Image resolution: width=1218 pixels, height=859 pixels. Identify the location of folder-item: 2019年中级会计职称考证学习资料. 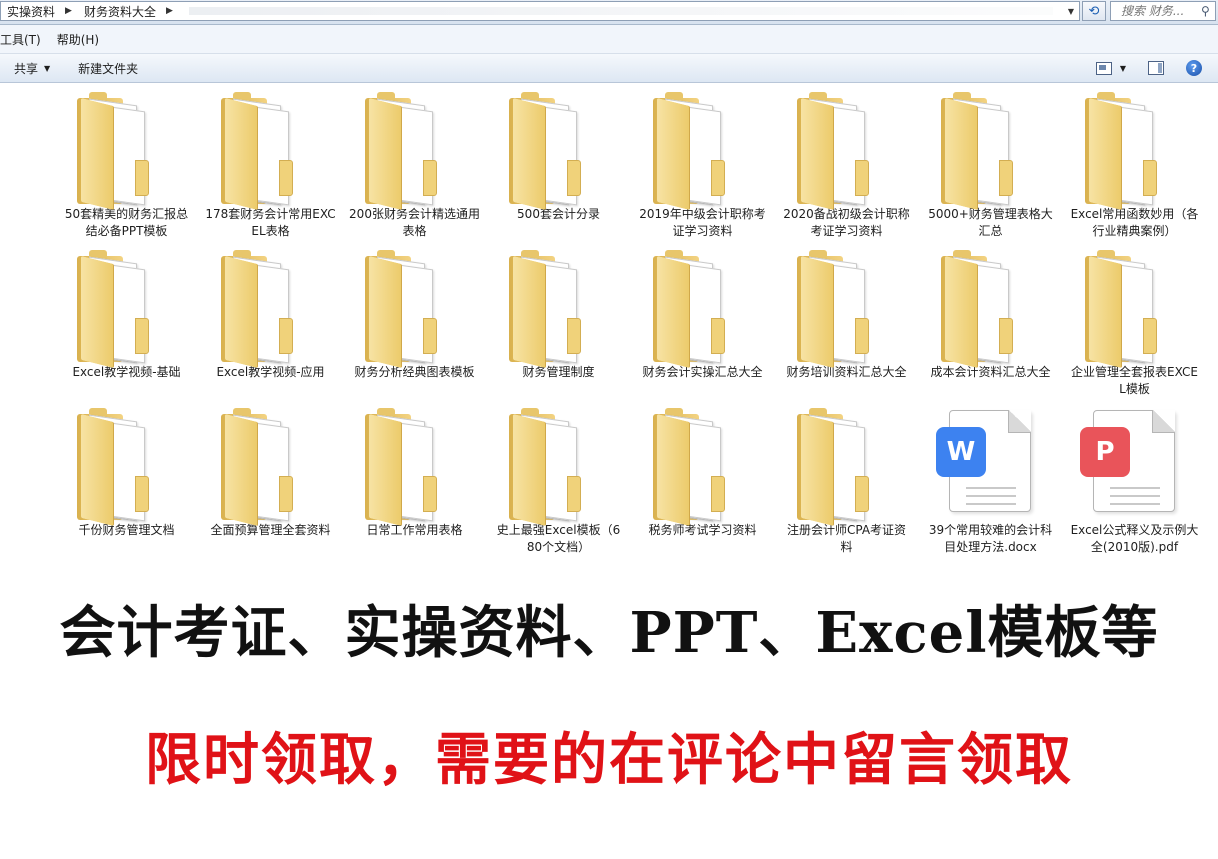
(702, 164).